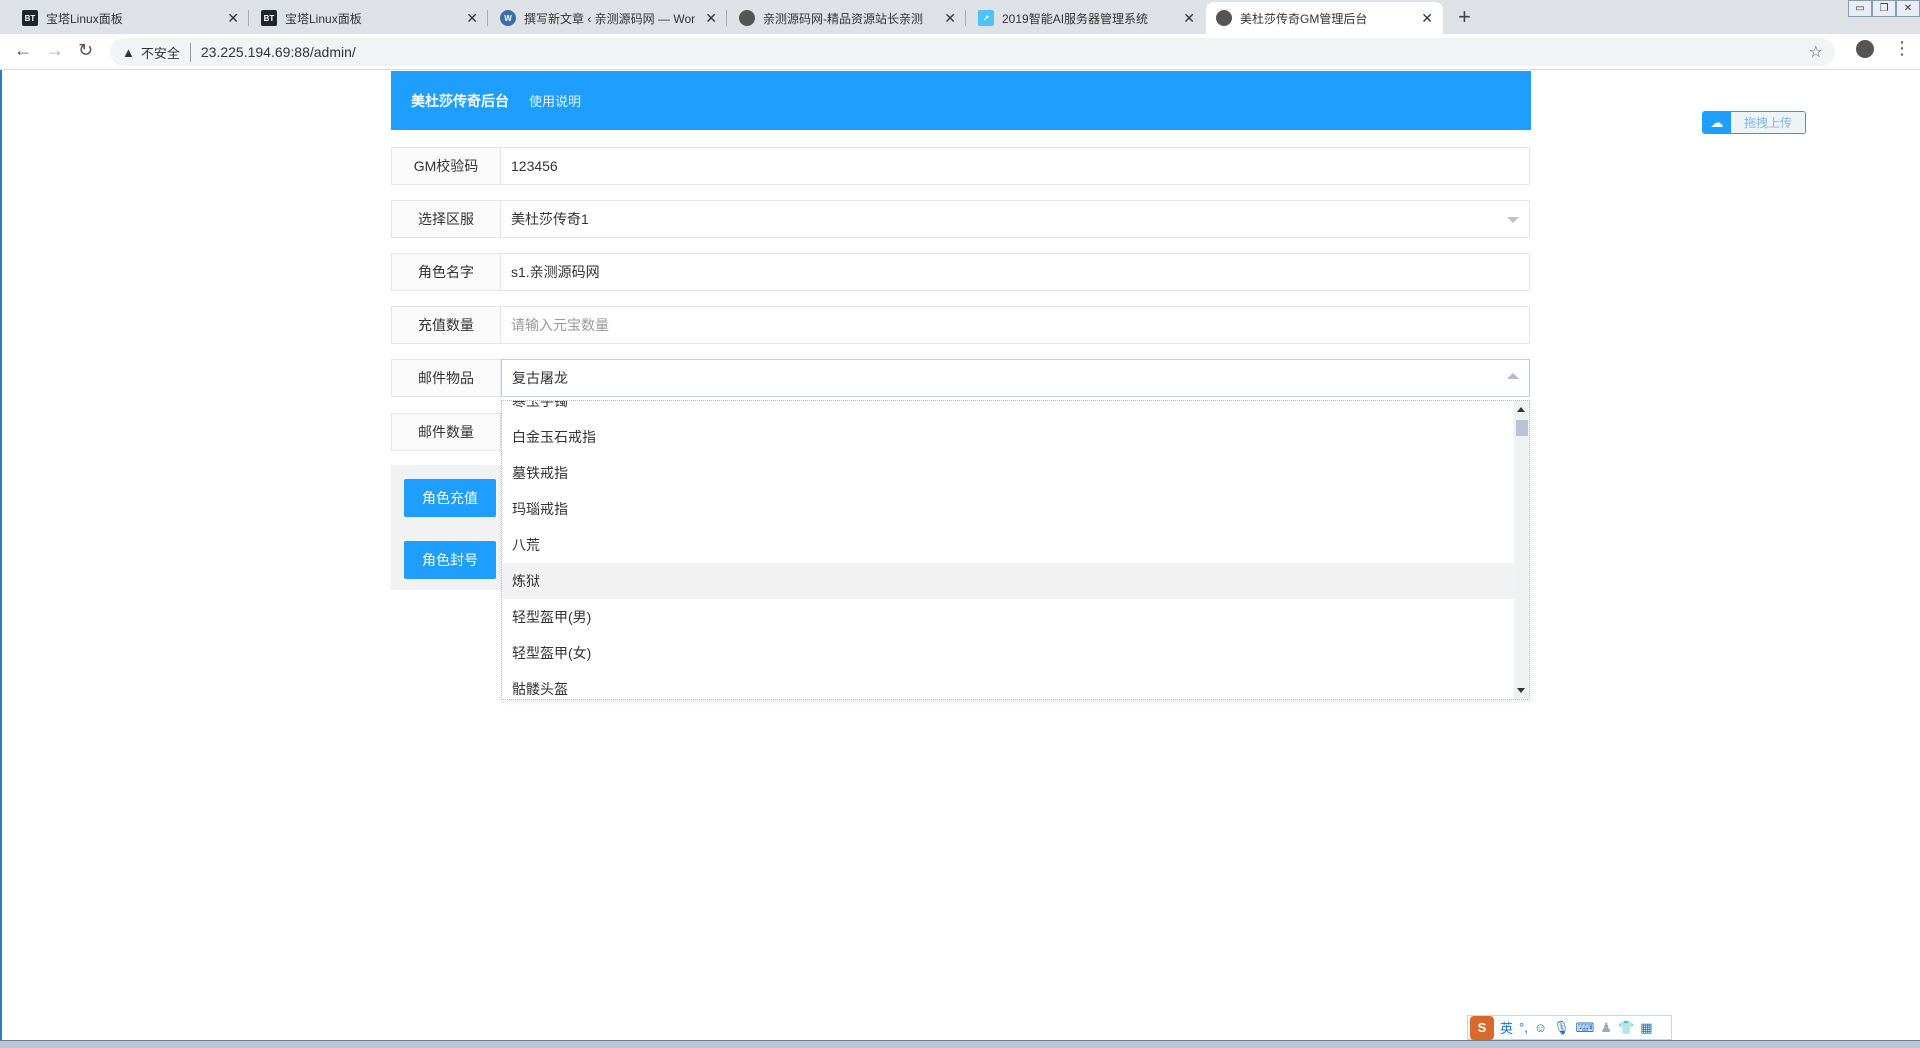 The width and height of the screenshot is (1920, 1048). I want to click on gm-code-input: 123456, so click(1015, 166).